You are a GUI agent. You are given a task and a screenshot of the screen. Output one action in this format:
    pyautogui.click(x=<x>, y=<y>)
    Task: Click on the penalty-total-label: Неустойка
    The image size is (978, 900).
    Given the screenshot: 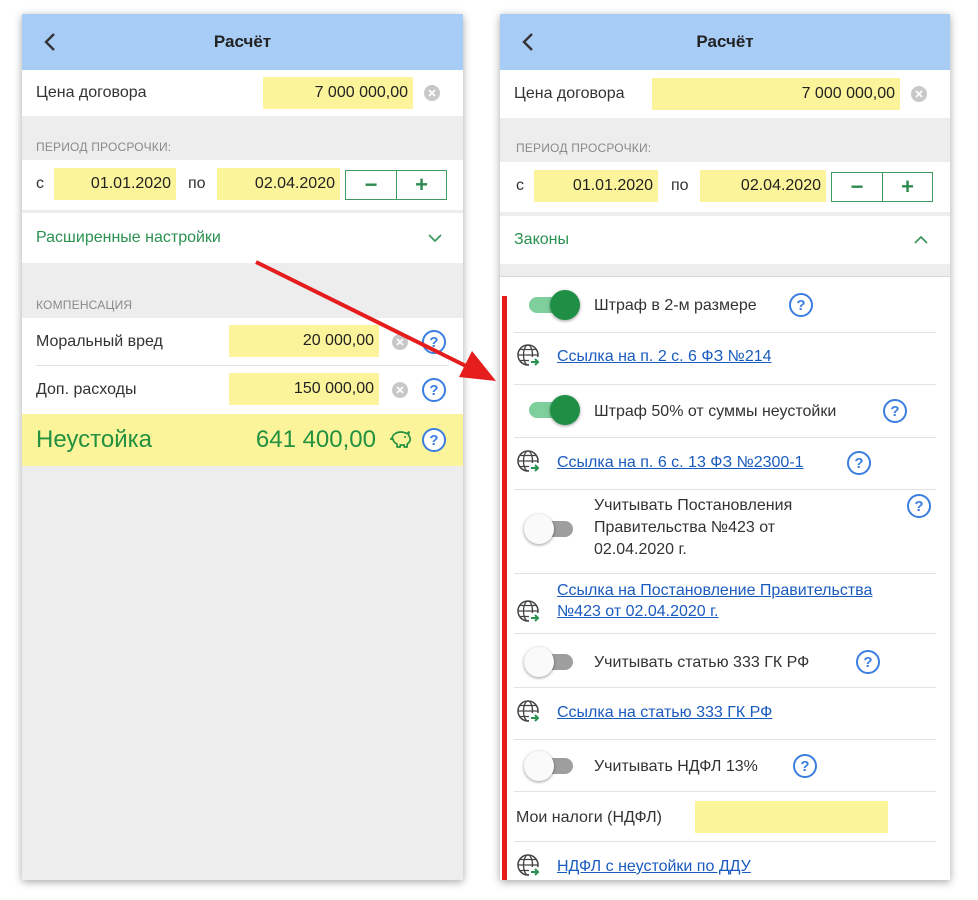 What is the action you would take?
    pyautogui.click(x=94, y=439)
    